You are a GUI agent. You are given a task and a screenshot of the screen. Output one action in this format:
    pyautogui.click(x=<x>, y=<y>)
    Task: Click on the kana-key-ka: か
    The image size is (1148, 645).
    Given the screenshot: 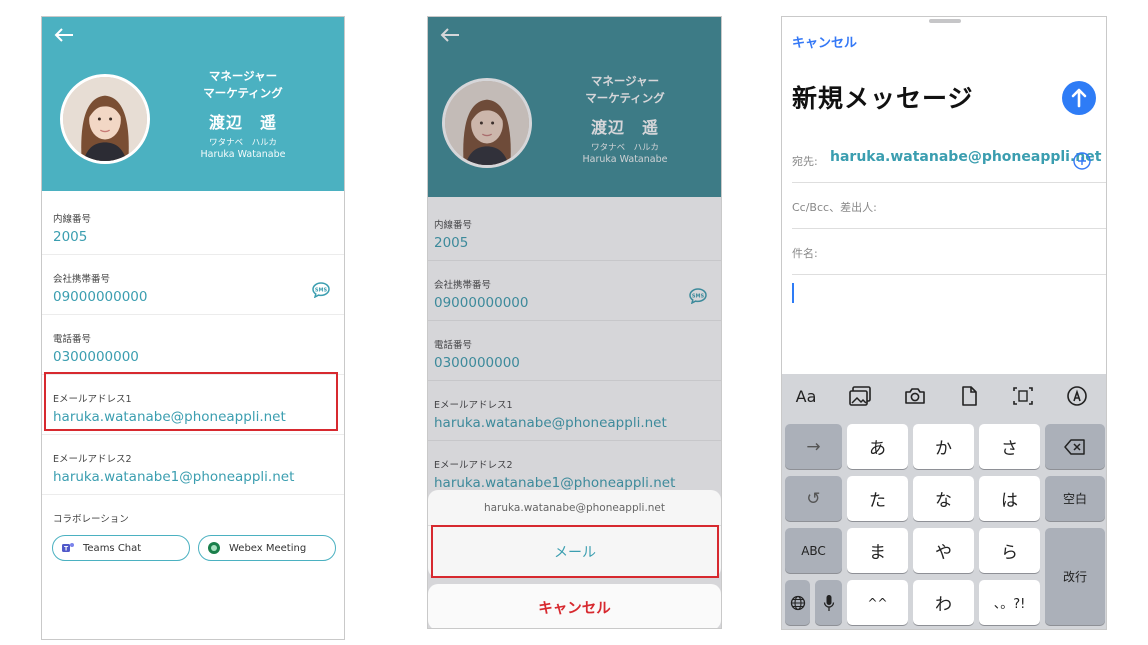 What is the action you would take?
    pyautogui.click(x=943, y=446)
    